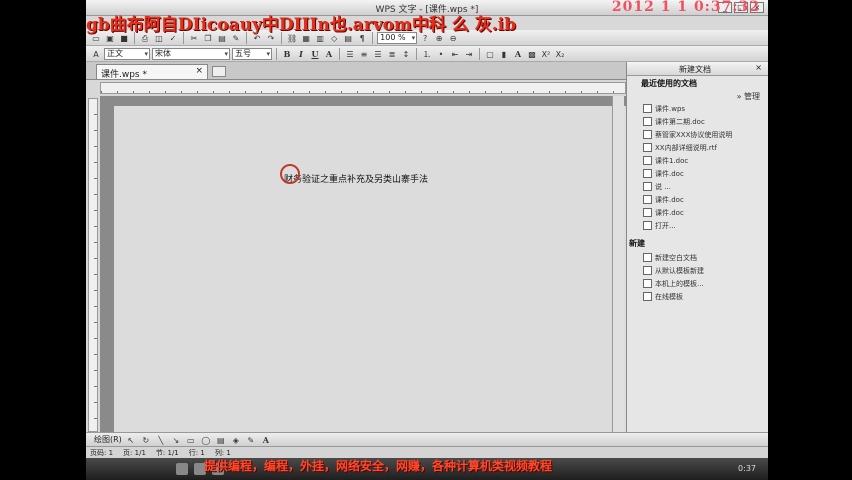  I want to click on draw-font-color-icon: A, so click(266, 440).